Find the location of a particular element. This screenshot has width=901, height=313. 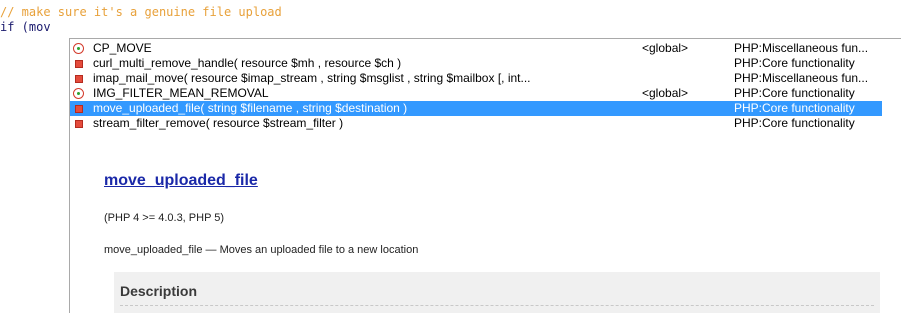

doc-version-text: (PHP 4 >= 4.0.3, PHP 5) is located at coordinates (164, 218).